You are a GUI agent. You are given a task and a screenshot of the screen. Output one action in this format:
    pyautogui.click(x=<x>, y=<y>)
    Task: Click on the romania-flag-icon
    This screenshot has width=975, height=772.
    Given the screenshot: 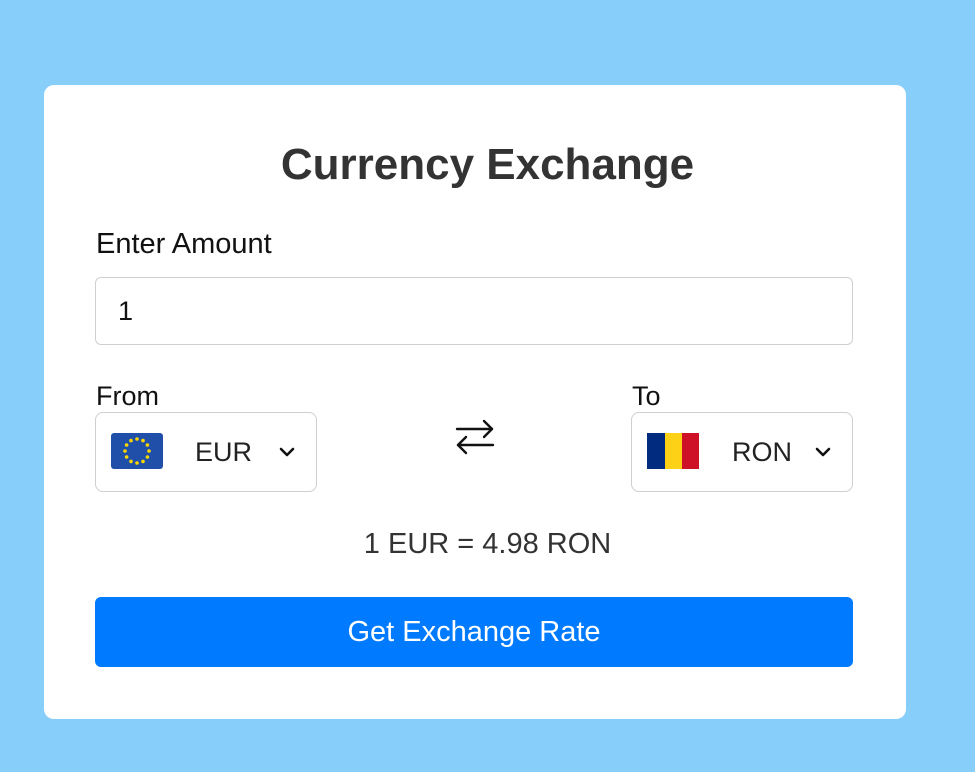 What is the action you would take?
    pyautogui.click(x=673, y=451)
    